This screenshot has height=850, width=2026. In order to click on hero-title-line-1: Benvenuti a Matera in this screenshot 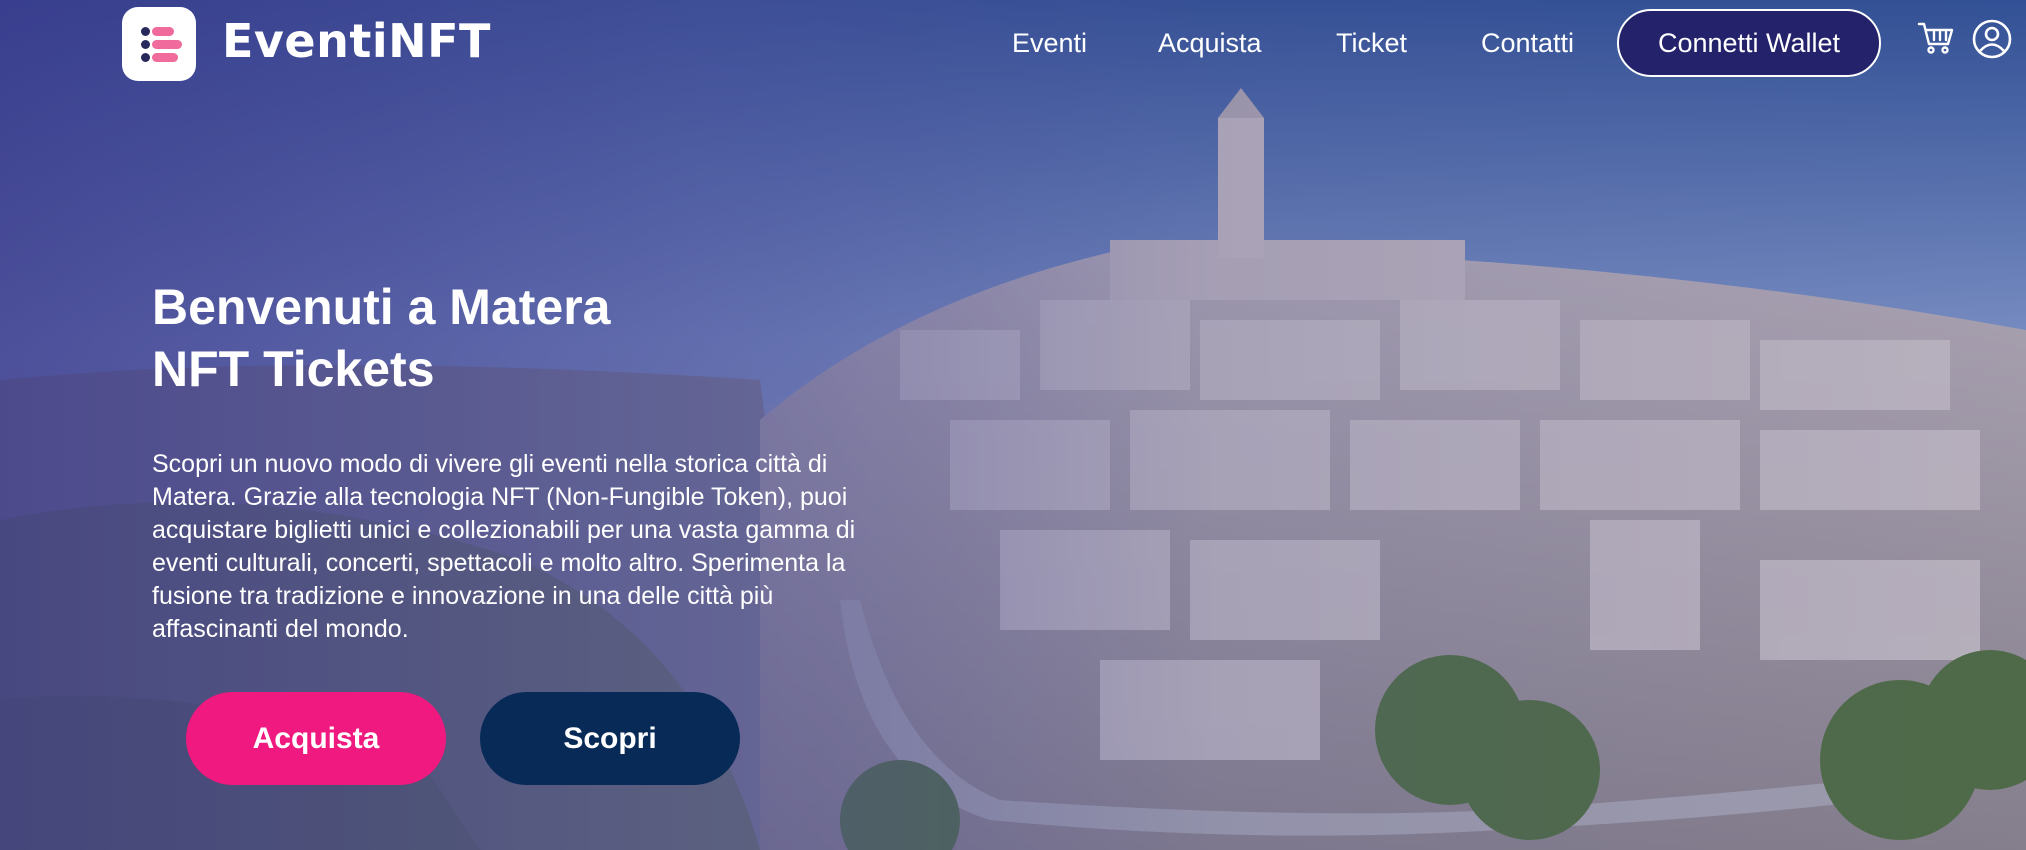, I will do `click(381, 307)`.